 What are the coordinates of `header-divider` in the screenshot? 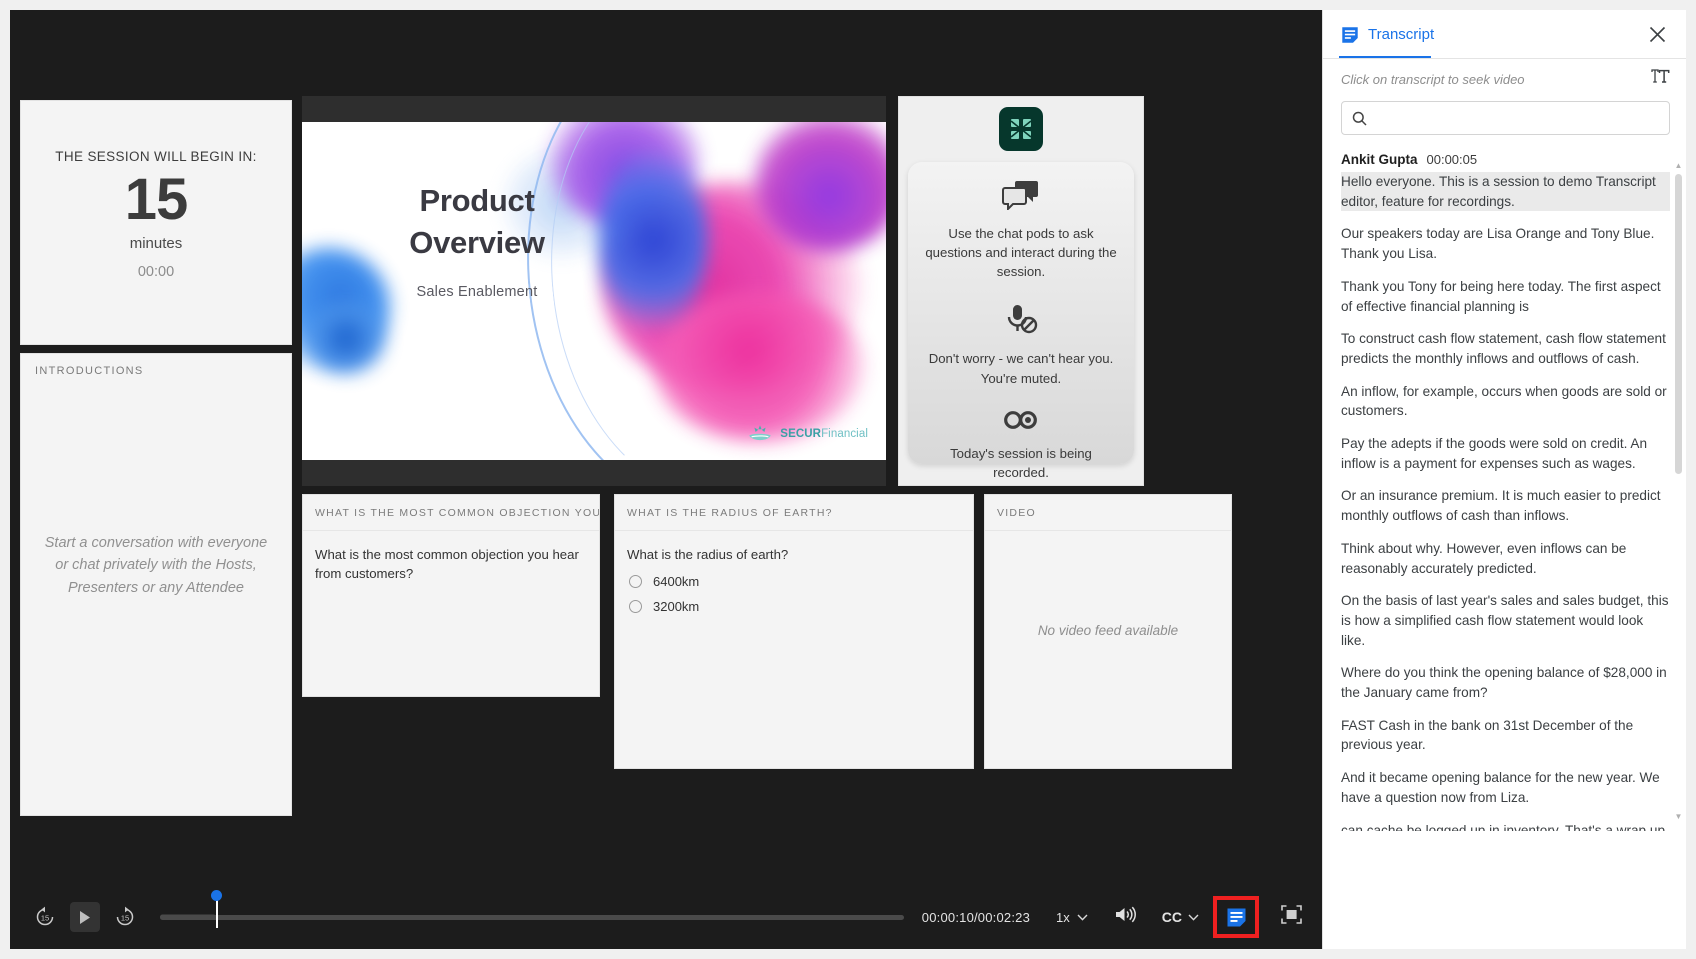 It's located at (1504, 58).